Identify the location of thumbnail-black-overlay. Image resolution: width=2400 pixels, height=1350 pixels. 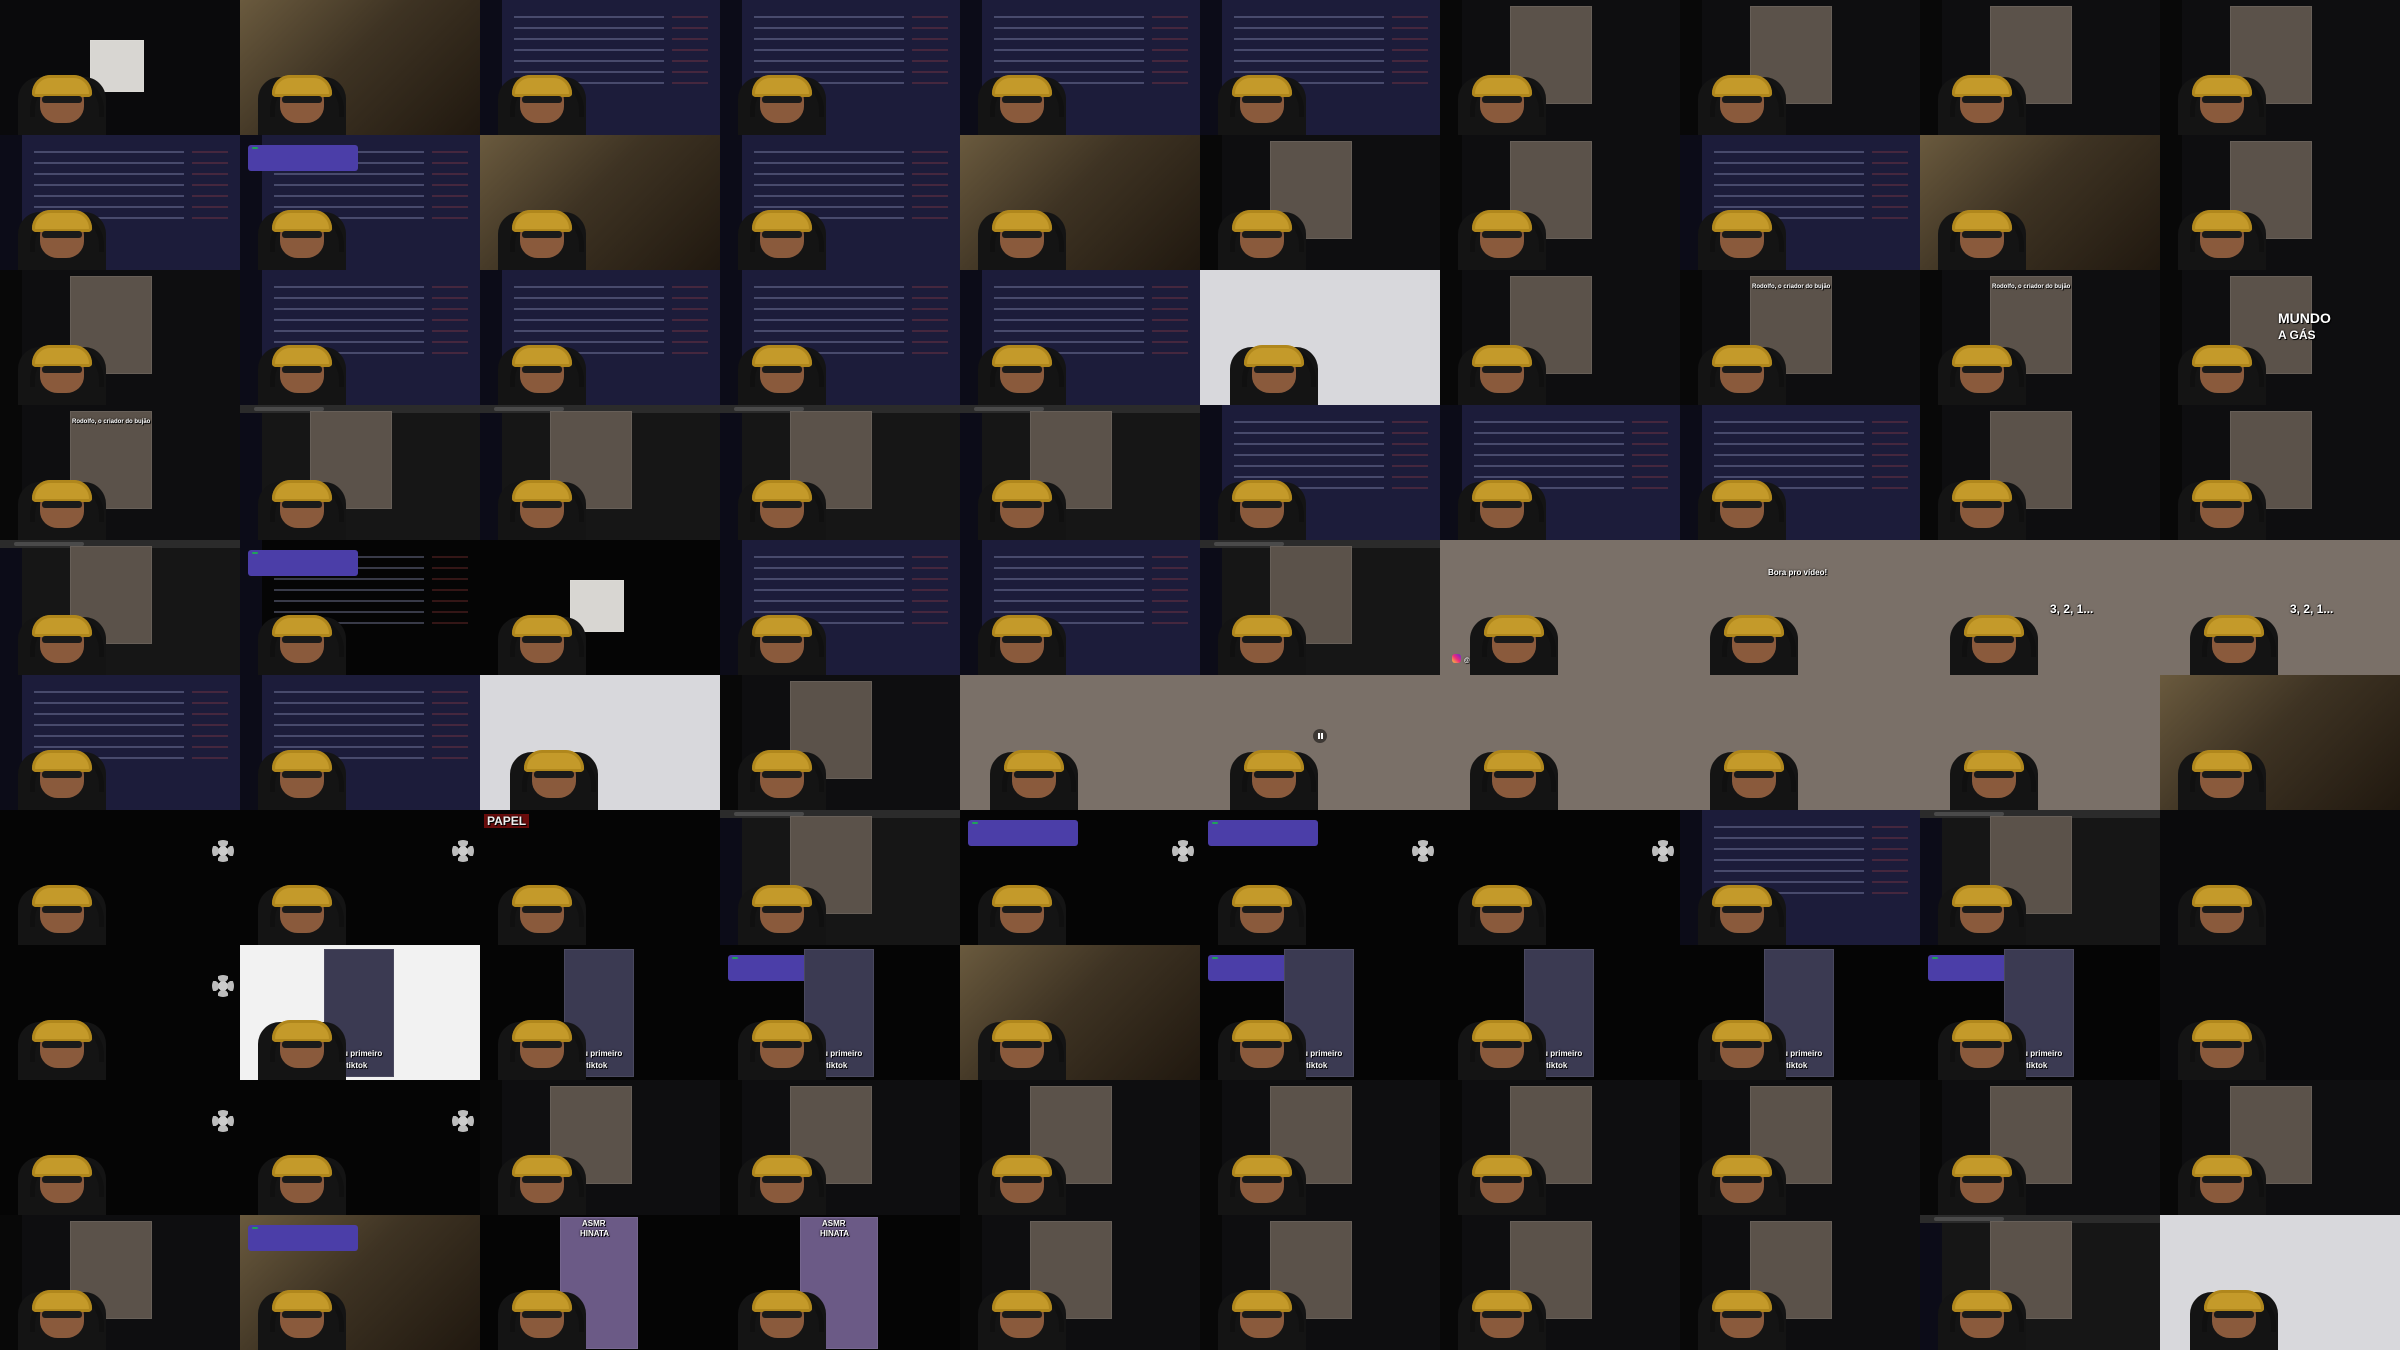
(600, 607).